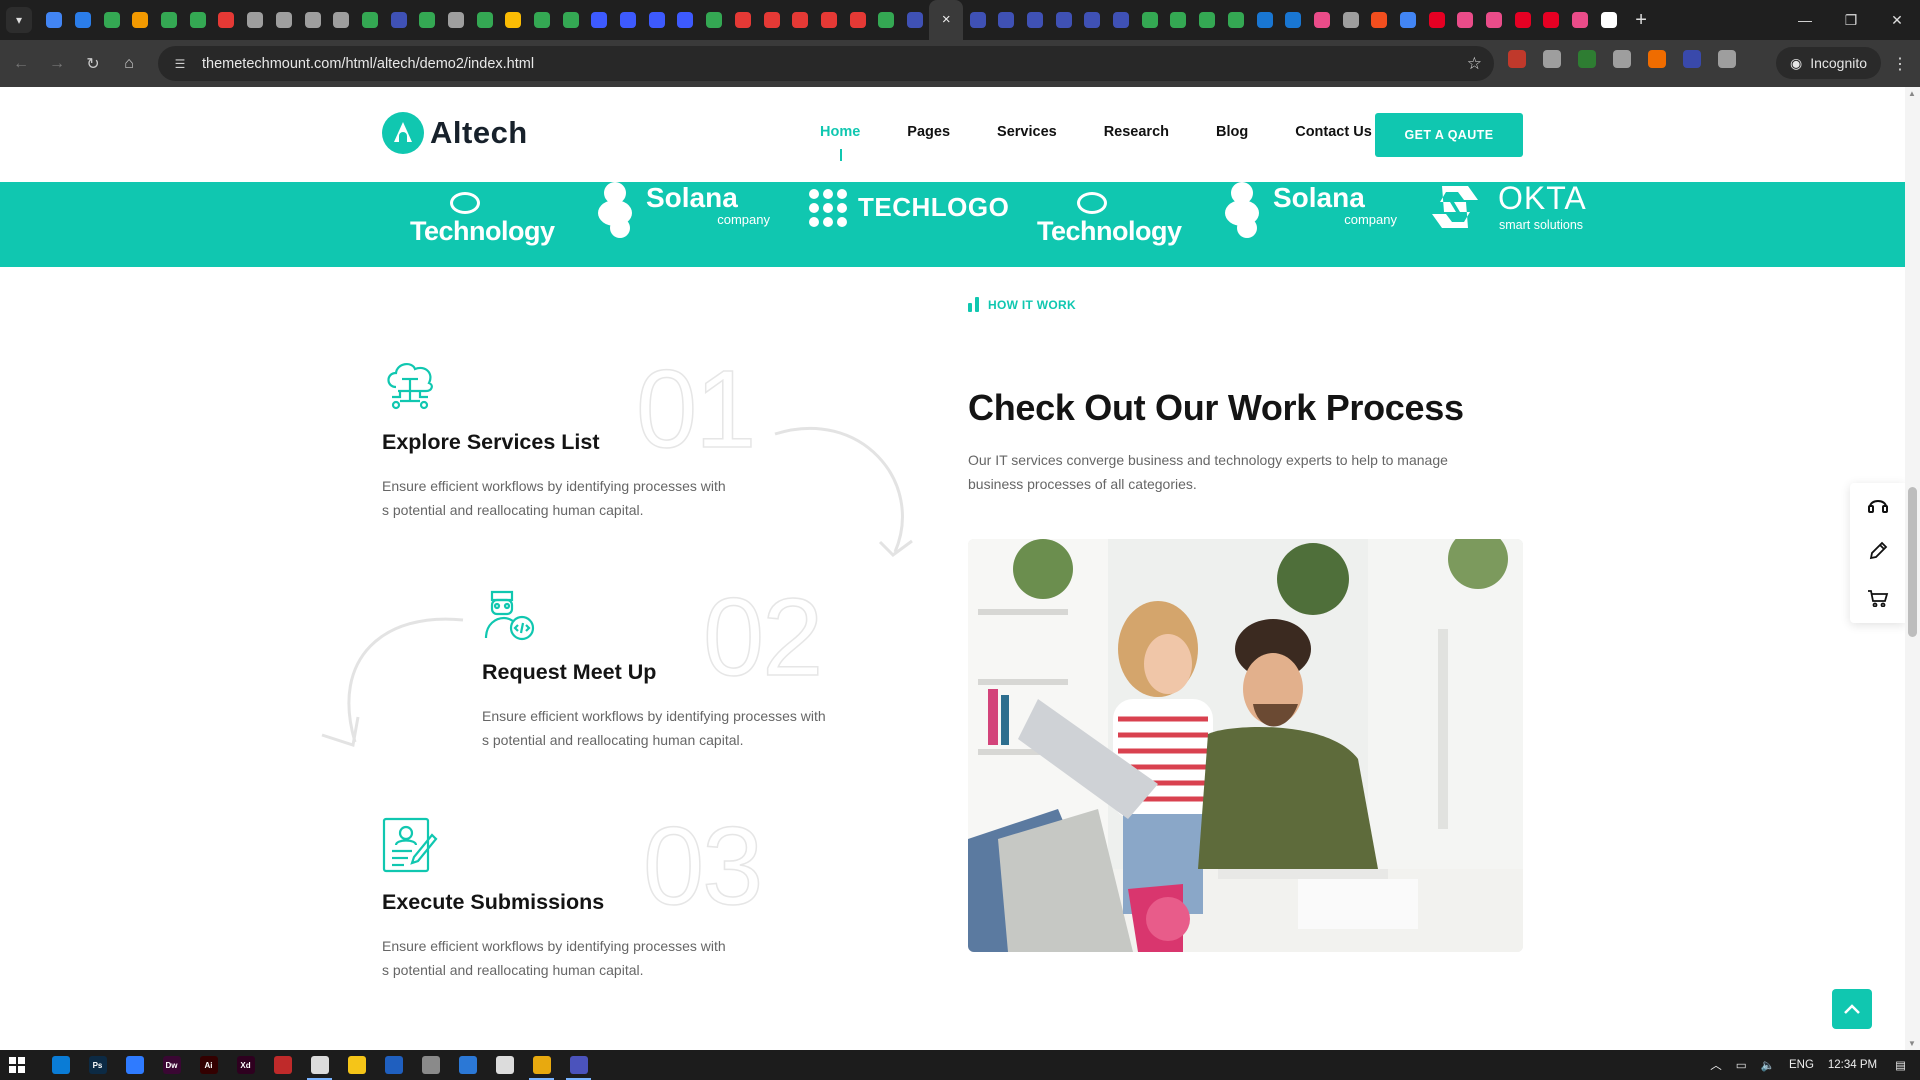 The width and height of the screenshot is (1920, 1080). Describe the element at coordinates (1829, 63) in the screenshot. I see `incognito-badge: ◉ Incognito` at that location.